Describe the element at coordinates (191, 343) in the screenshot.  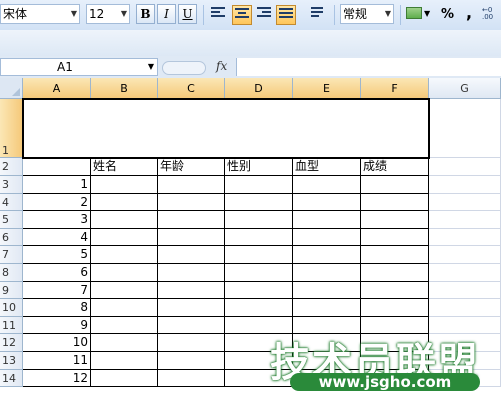
I see `cell-c12` at that location.